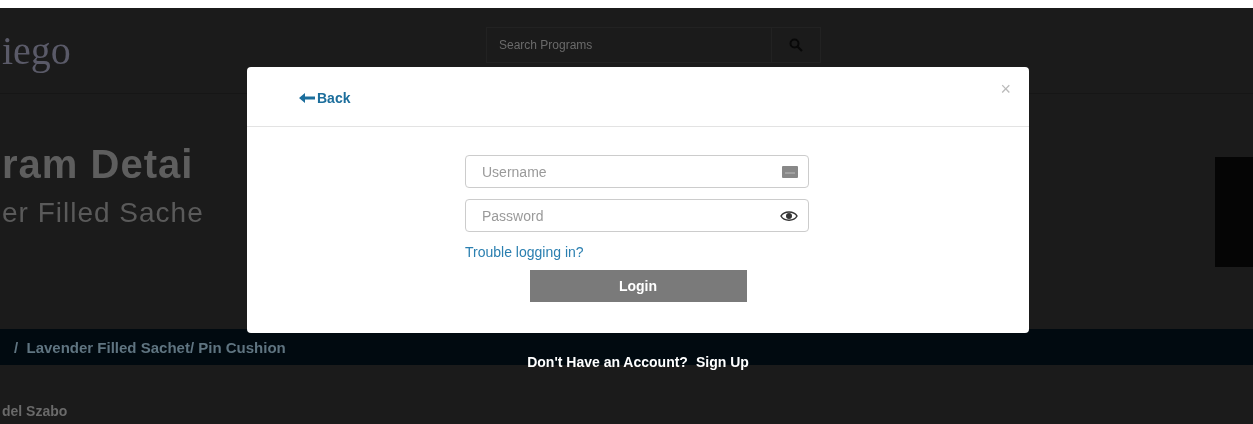  I want to click on site-logo: iego, so click(37, 50).